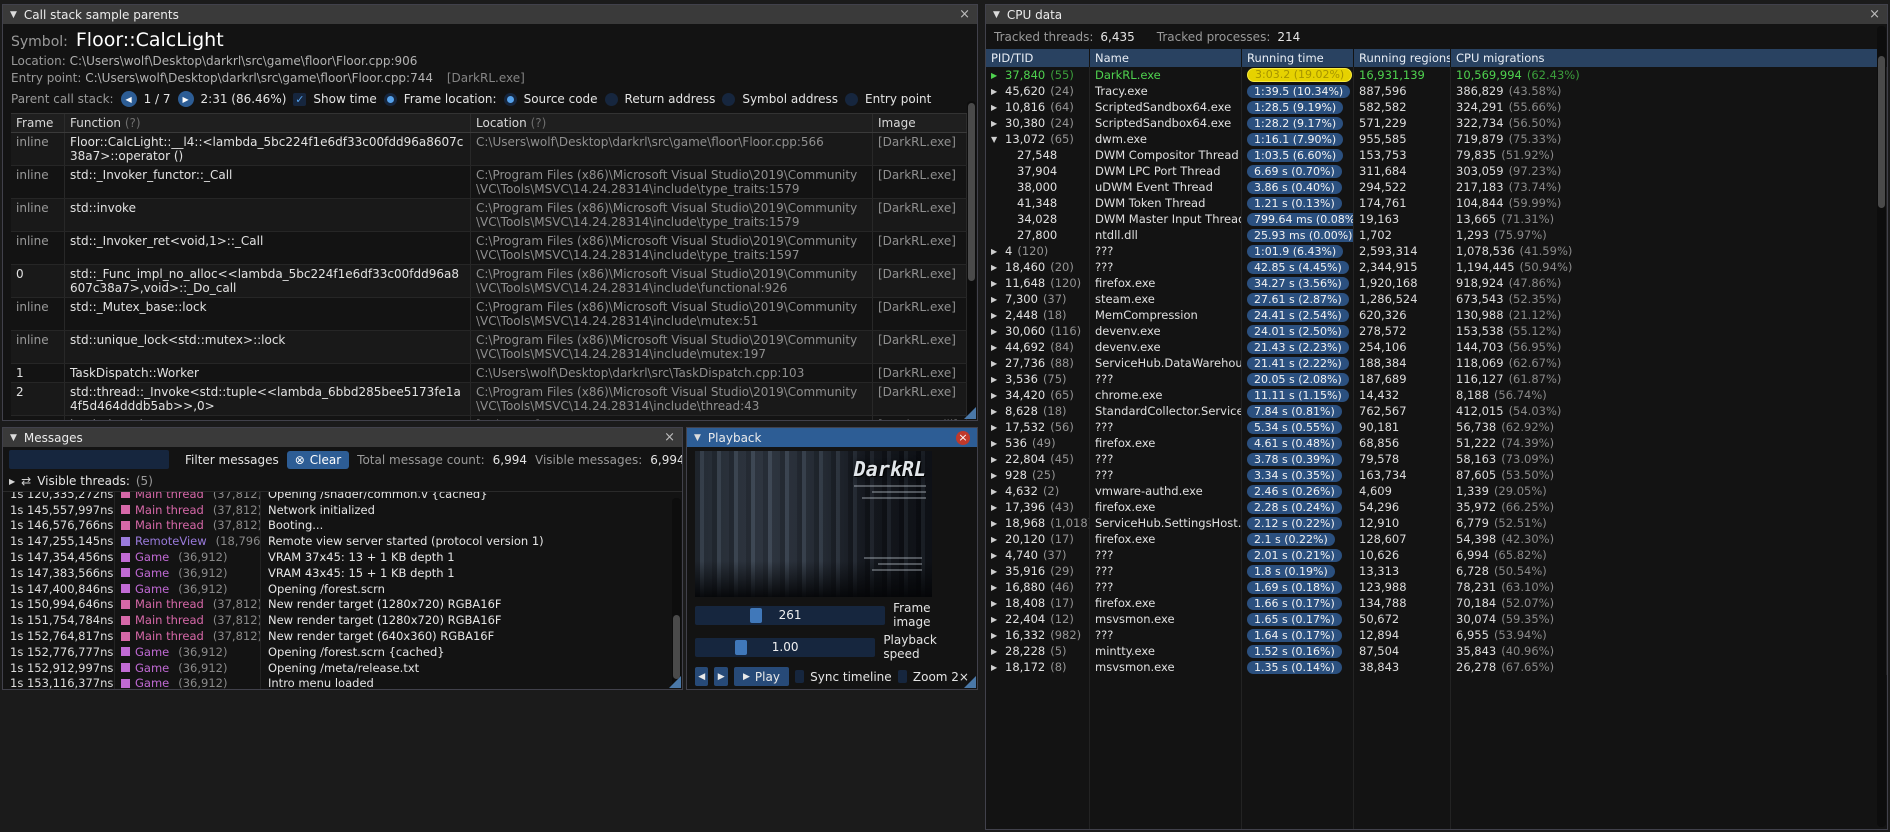  What do you see at coordinates (185, 99) in the screenshot?
I see `next-parent-button: ▶` at bounding box center [185, 99].